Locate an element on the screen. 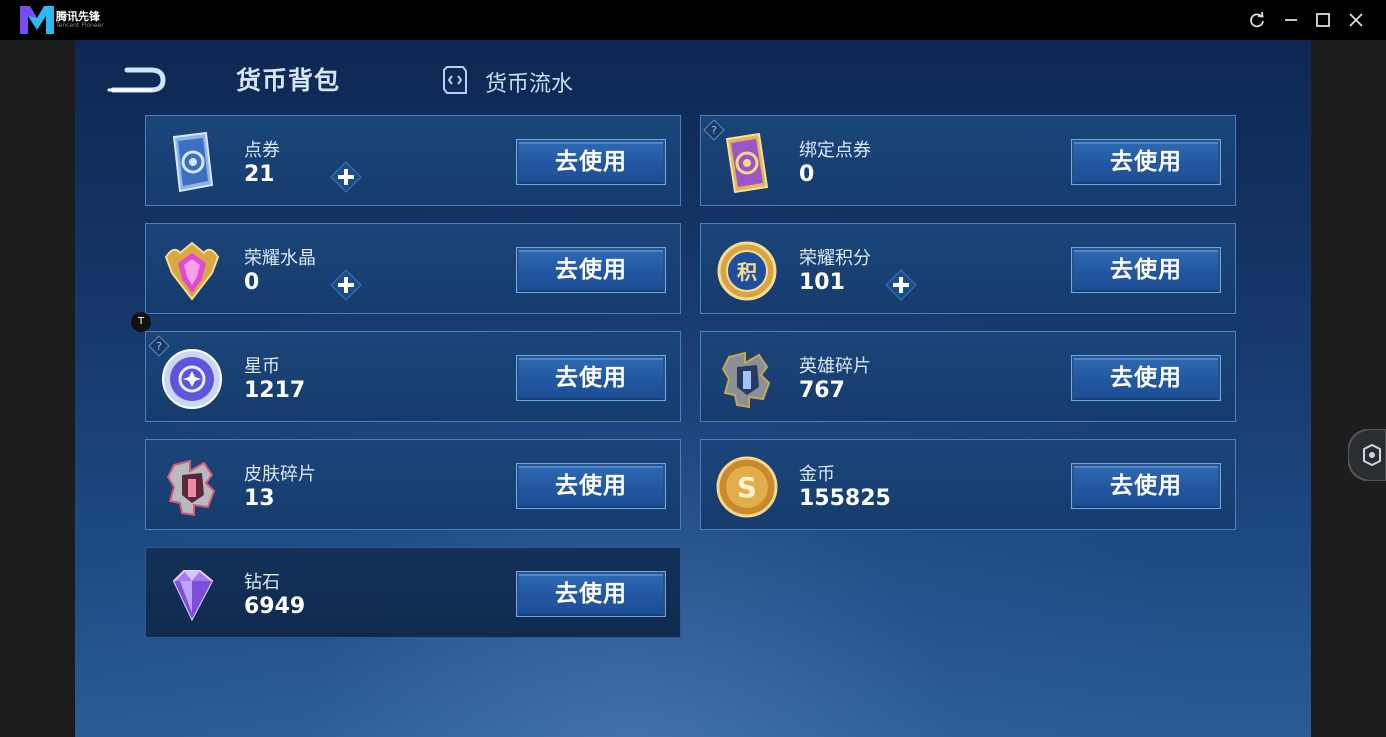 The width and height of the screenshot is (1386, 737). hero-fragment-icon is located at coordinates (746, 380).